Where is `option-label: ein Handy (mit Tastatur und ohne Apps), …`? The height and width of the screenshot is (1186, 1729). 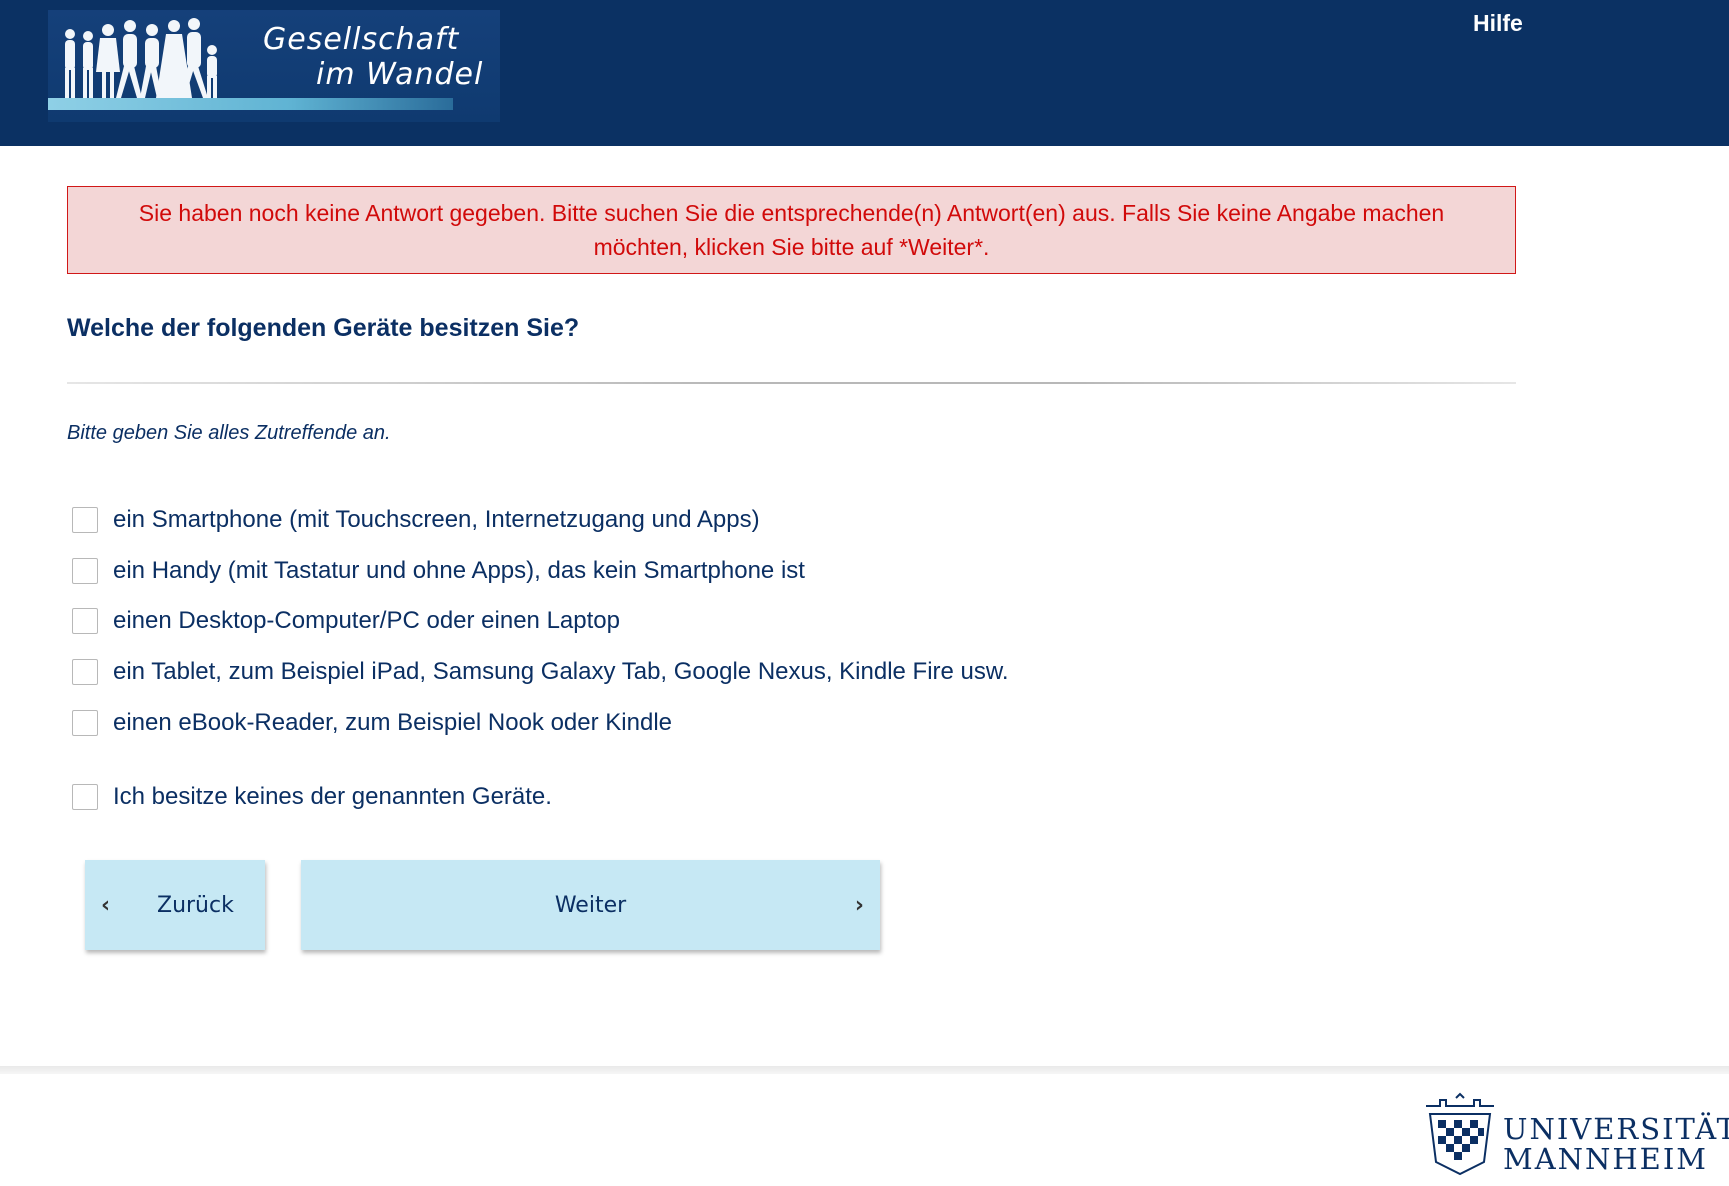 option-label: ein Handy (mit Tastatur und ohne Apps), … is located at coordinates (459, 570).